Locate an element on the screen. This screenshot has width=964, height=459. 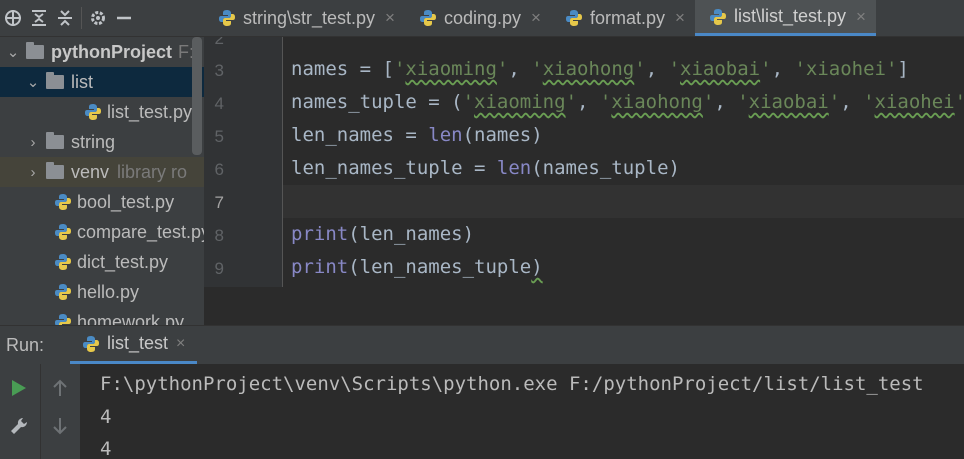
tree-item-bool-test: bool_test.py is located at coordinates (102, 202).